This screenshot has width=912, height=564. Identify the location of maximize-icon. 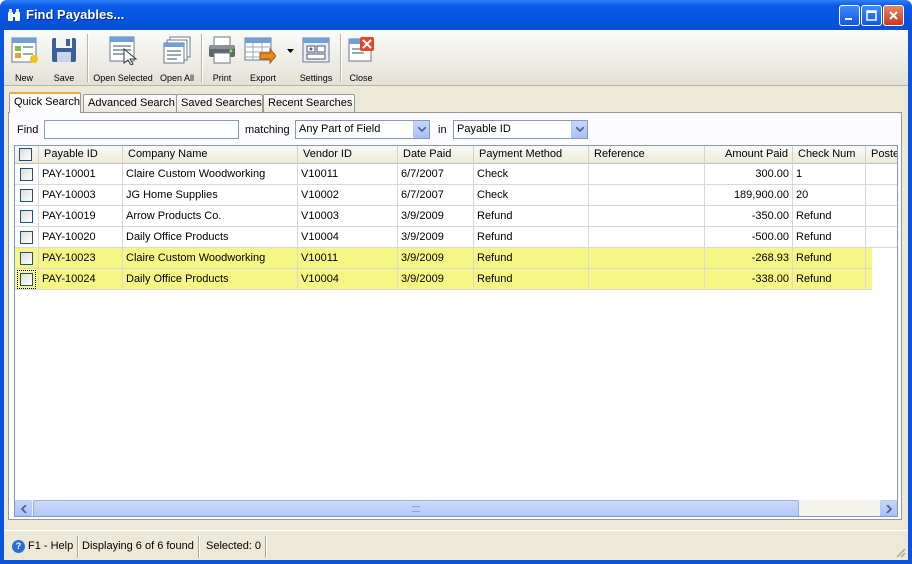
(871, 15).